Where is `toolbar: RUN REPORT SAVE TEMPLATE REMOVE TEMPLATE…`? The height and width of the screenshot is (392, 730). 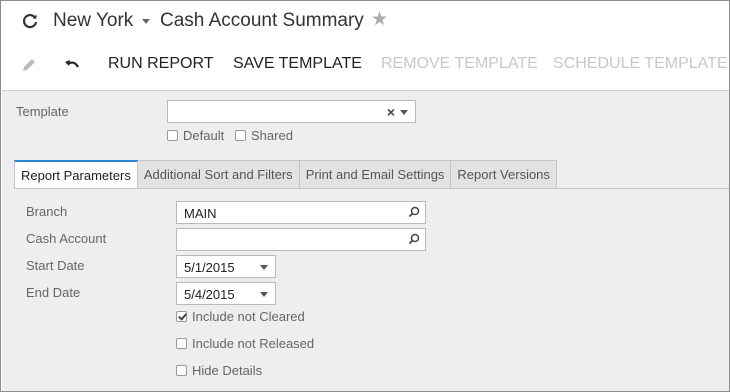 toolbar: RUN REPORT SAVE TEMPLATE REMOVE TEMPLATE… is located at coordinates (365, 65).